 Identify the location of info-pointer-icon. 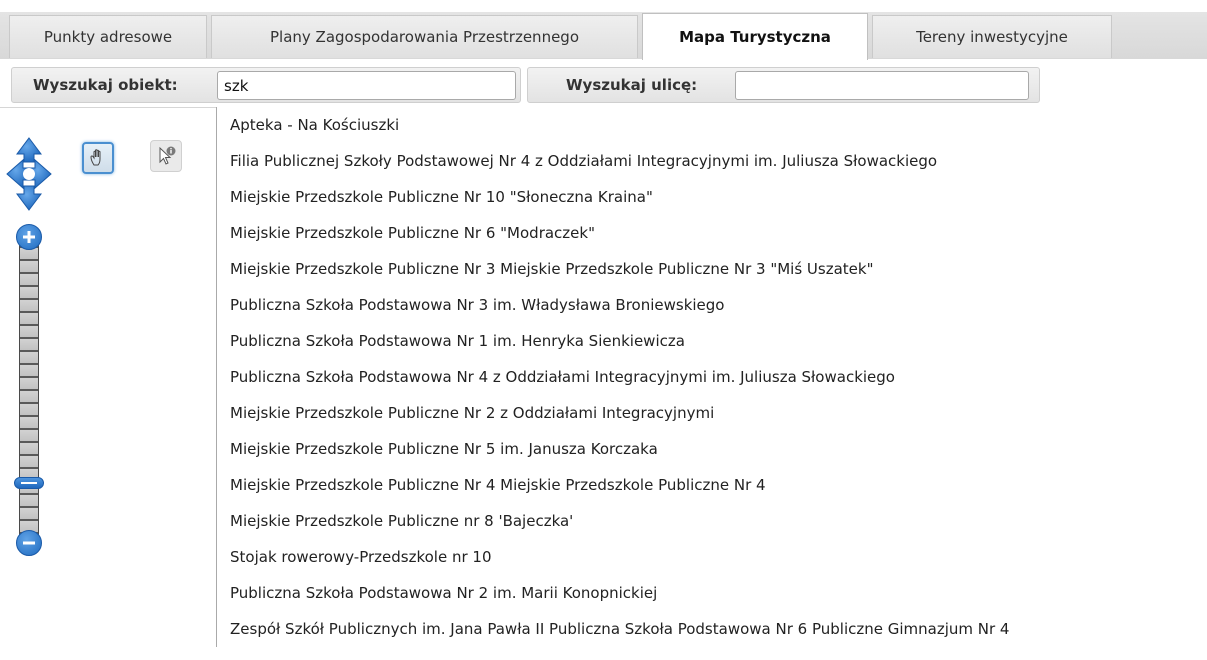
(167, 155).